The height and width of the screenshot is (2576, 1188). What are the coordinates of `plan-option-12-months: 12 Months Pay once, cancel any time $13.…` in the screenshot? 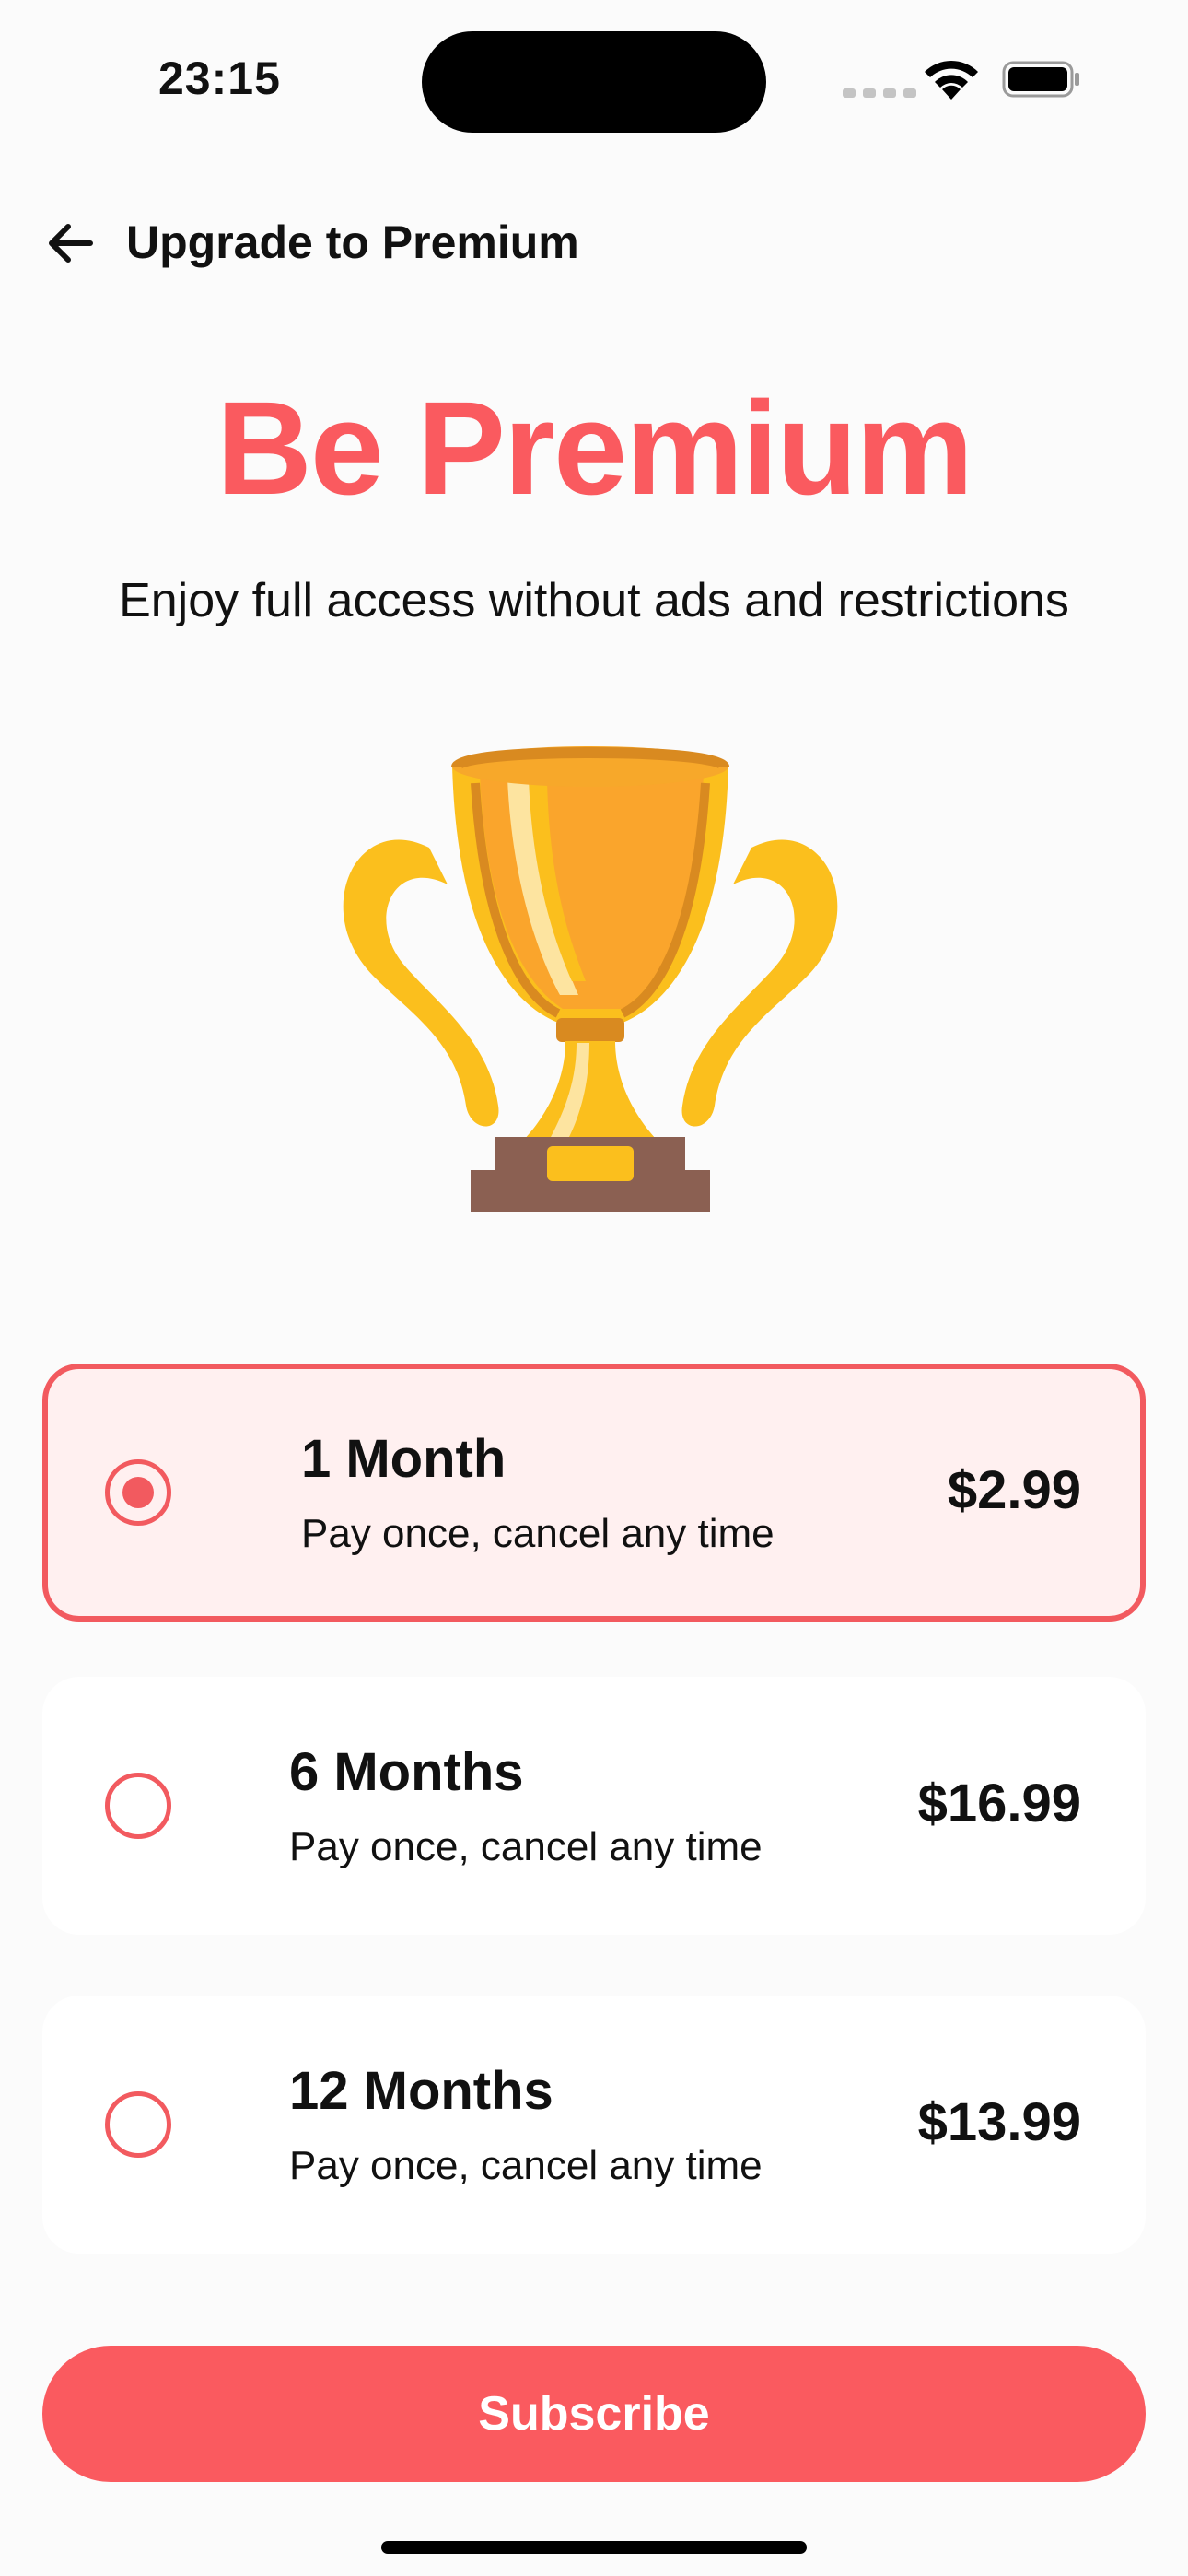 It's located at (594, 2125).